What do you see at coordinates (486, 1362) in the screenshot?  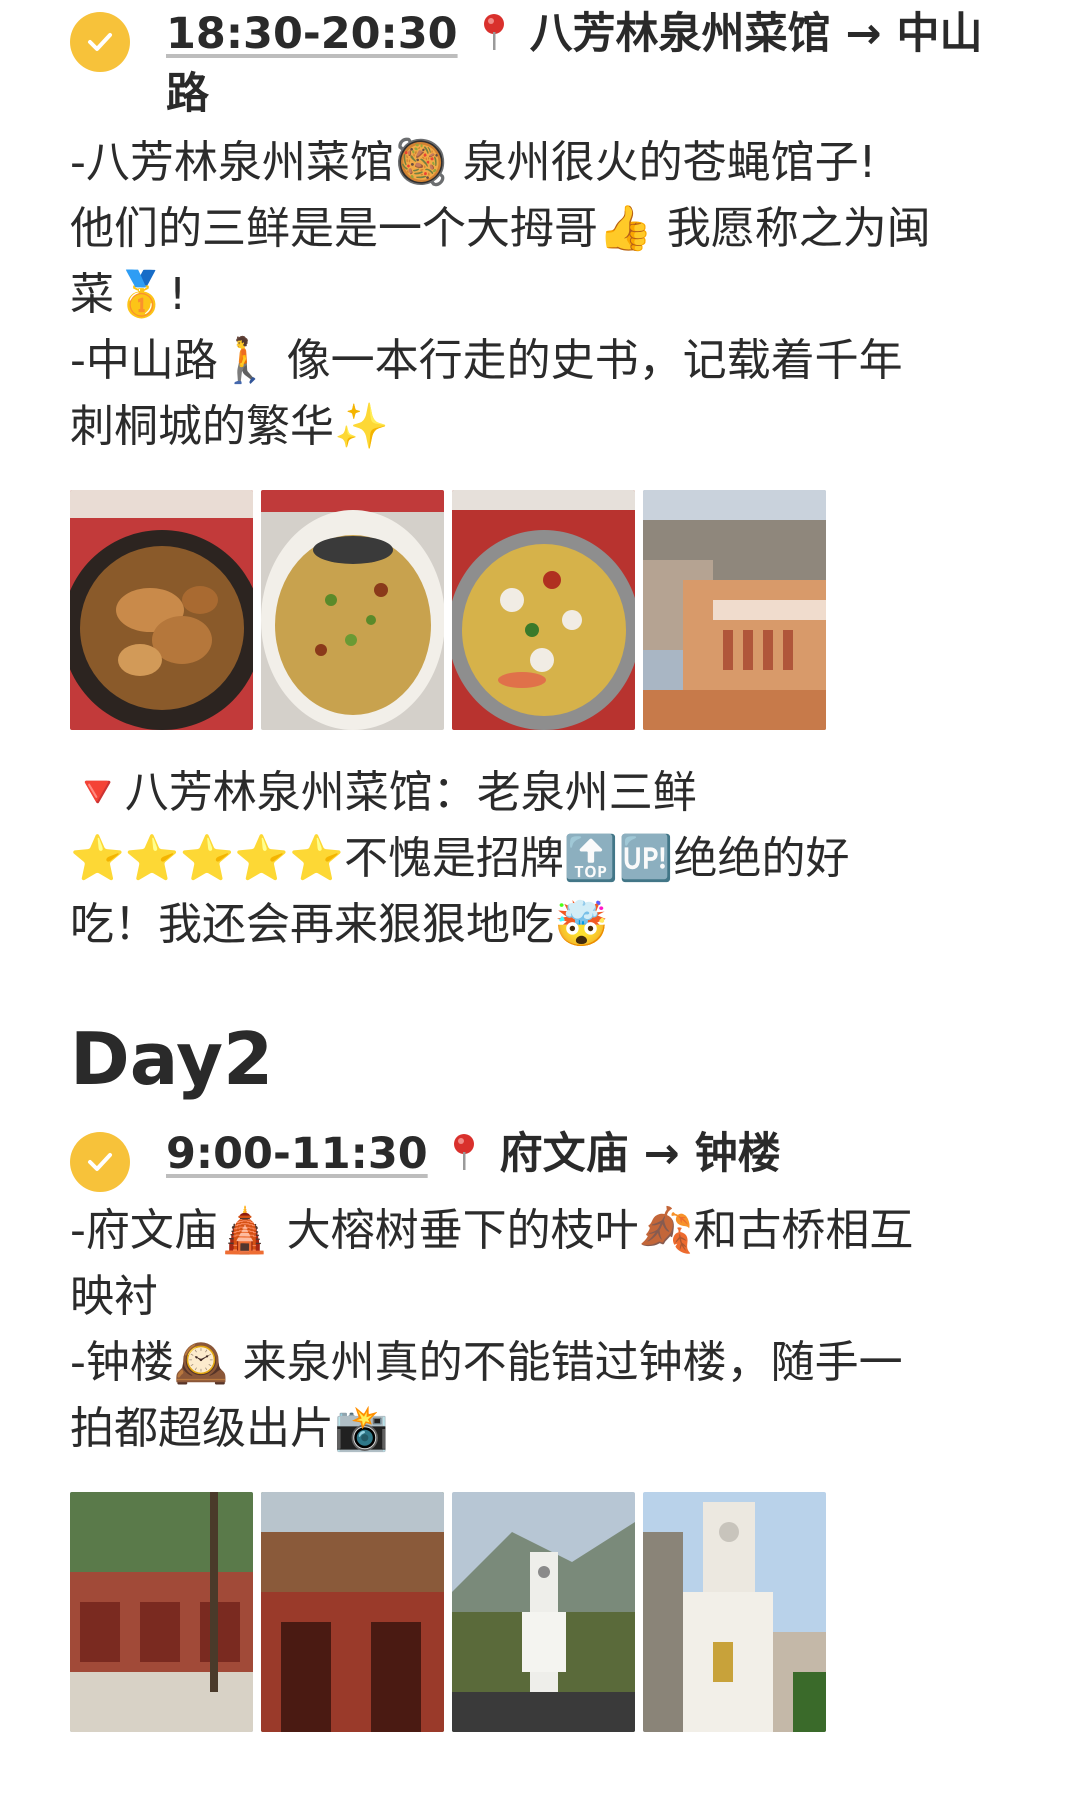 I see `description-line: -钟楼🕰️ 来泉州真的不能错过钟楼，随手一` at bounding box center [486, 1362].